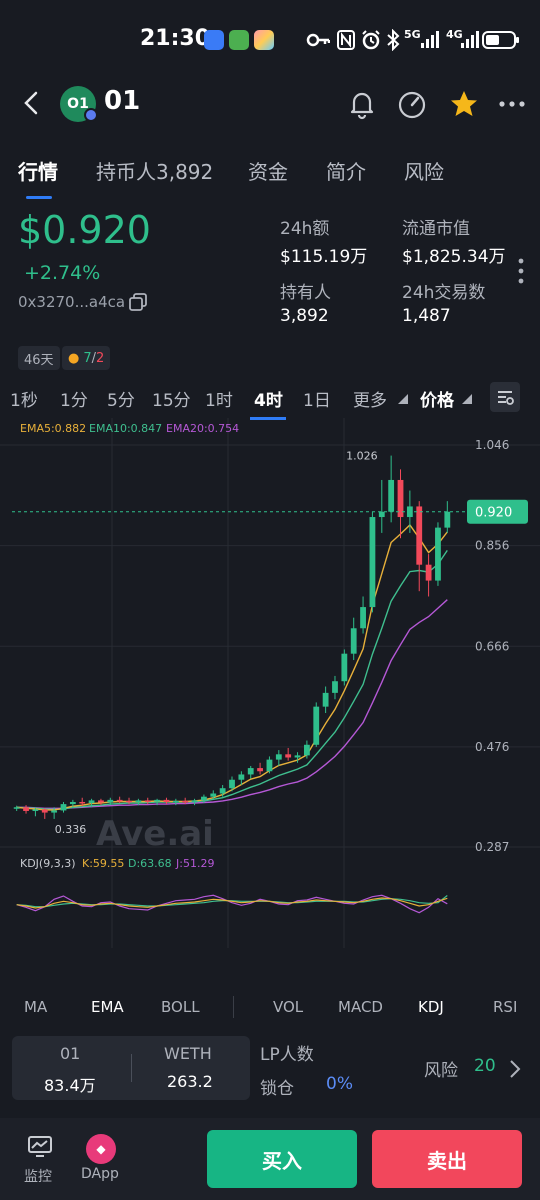 Image resolution: width=540 pixels, height=1200 pixels. What do you see at coordinates (33, 103) in the screenshot?
I see `back-icon` at bounding box center [33, 103].